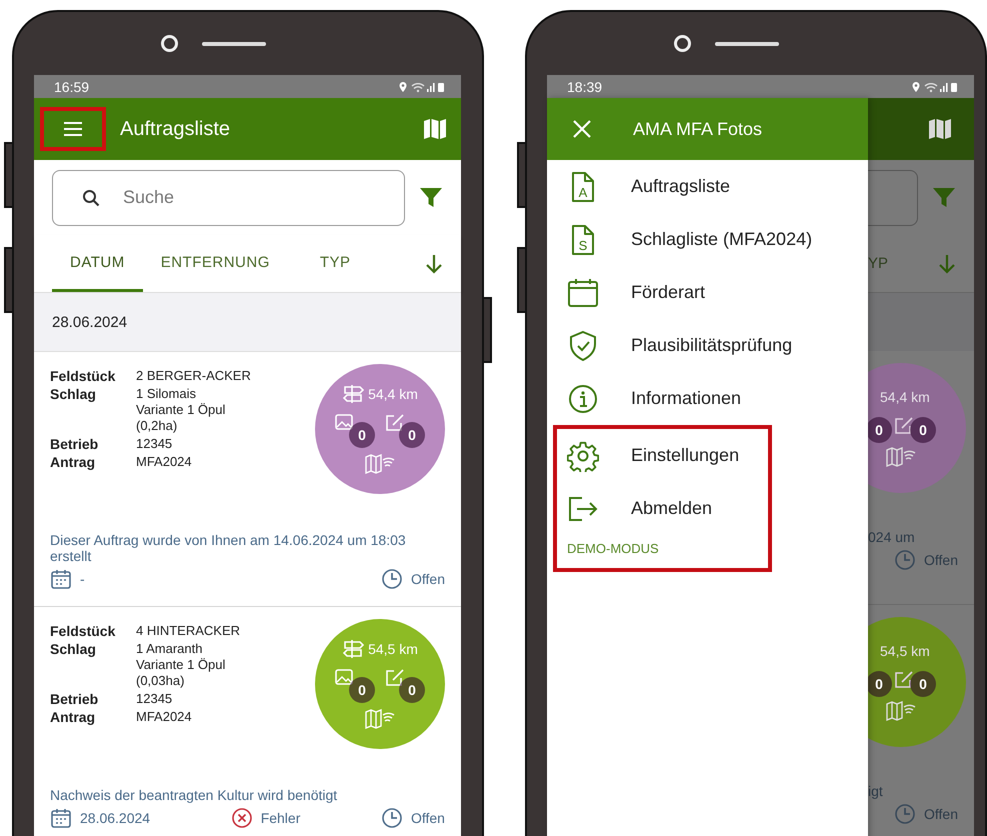 This screenshot has width=987, height=836. Describe the element at coordinates (584, 86) in the screenshot. I see `status-time: 18:39` at that location.